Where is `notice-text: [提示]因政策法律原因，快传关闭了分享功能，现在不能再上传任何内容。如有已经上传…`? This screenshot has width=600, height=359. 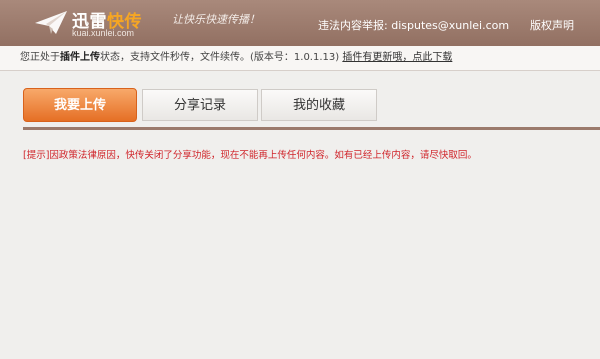 notice-text: [提示]因政策法律原因，快传关闭了分享功能，现在不能再上传任何内容。如有已经上传… is located at coordinates (250, 155).